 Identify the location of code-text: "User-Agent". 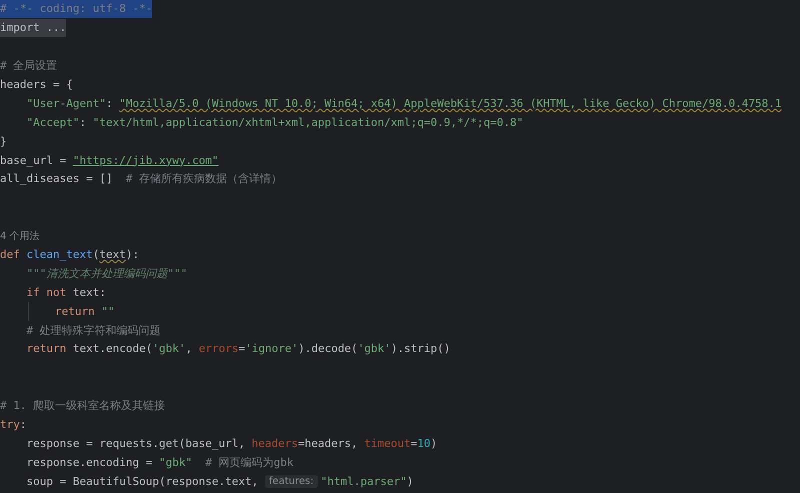
(65, 104).